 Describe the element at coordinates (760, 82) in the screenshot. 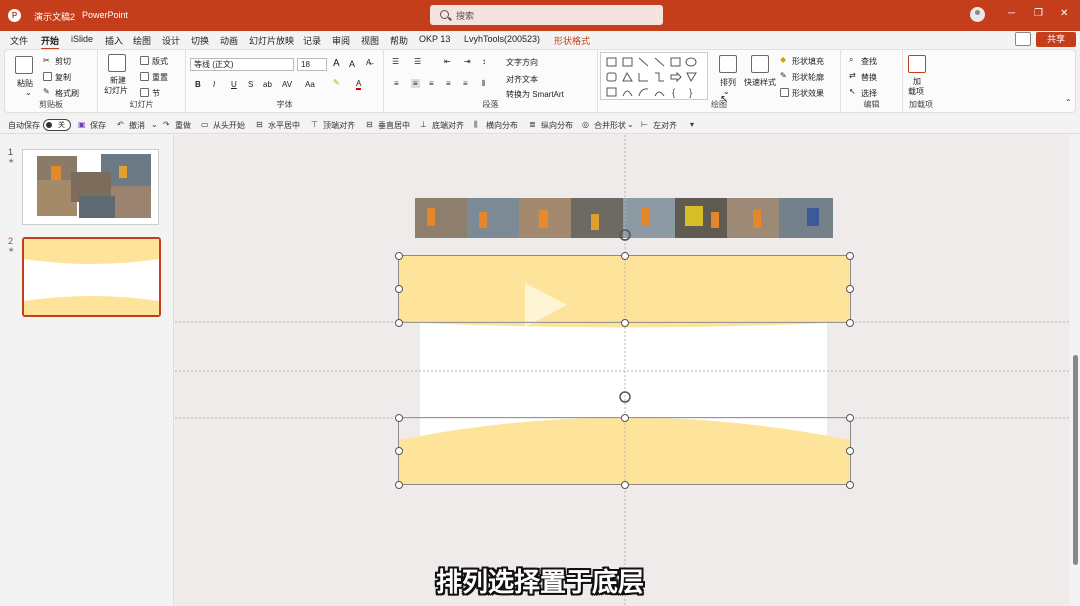

I see `quick-styles-button: 快速样式` at that location.